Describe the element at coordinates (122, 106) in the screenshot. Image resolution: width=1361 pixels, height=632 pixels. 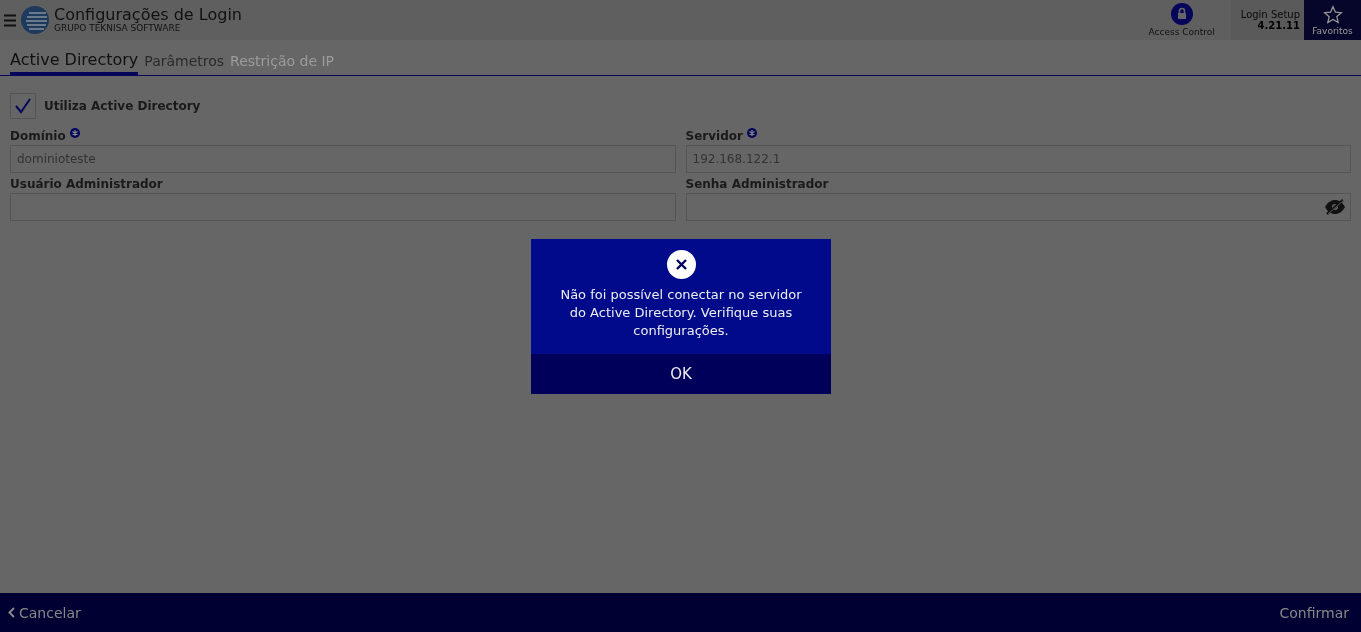
I see `checkbox-label: Utiliza Active Directory` at that location.